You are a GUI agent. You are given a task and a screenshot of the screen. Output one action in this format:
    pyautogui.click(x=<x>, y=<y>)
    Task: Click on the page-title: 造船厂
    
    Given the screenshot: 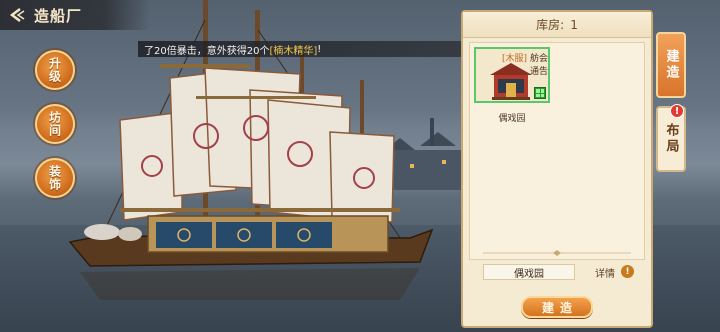 What is the action you would take?
    pyautogui.click(x=58, y=15)
    